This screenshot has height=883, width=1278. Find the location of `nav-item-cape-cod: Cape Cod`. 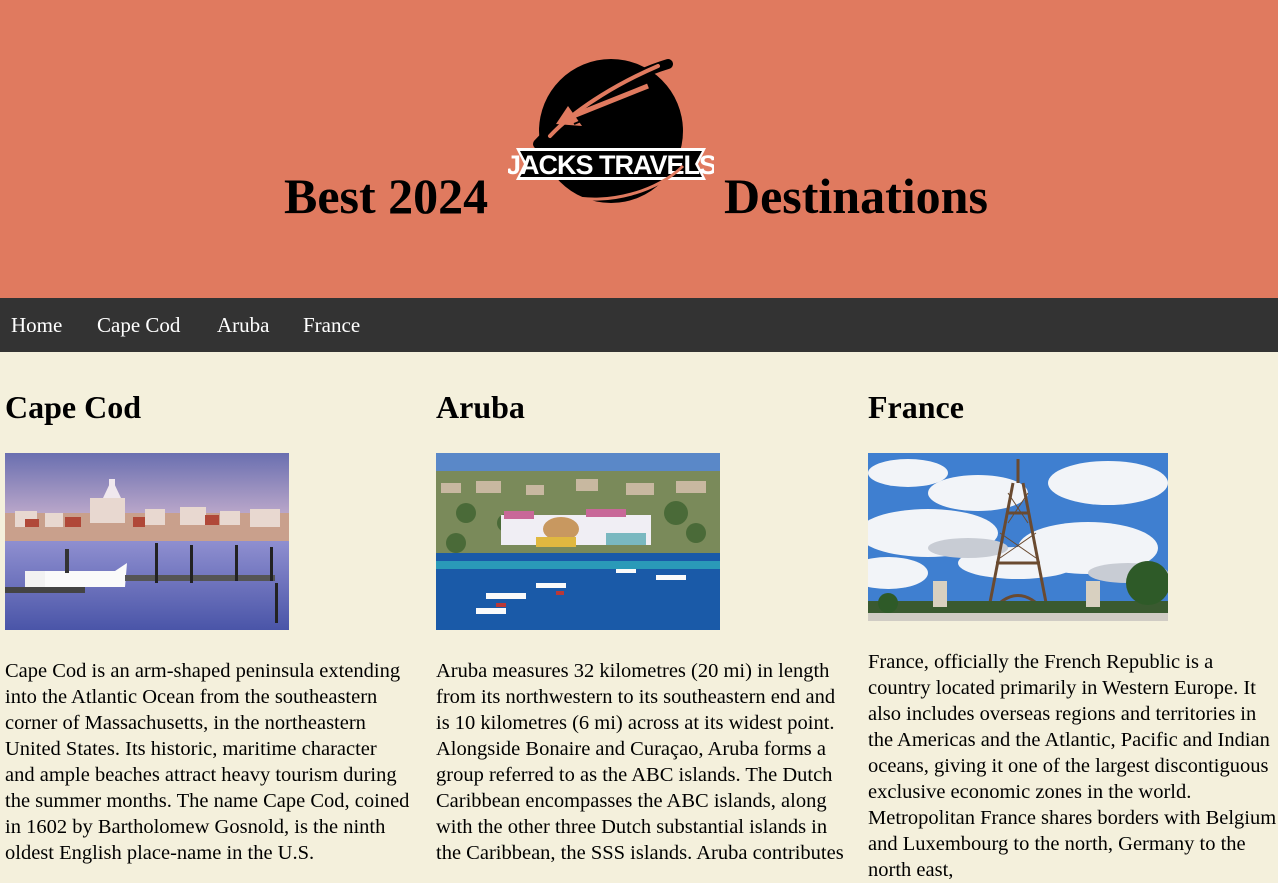

nav-item-cape-cod: Cape Cod is located at coordinates (138, 325).